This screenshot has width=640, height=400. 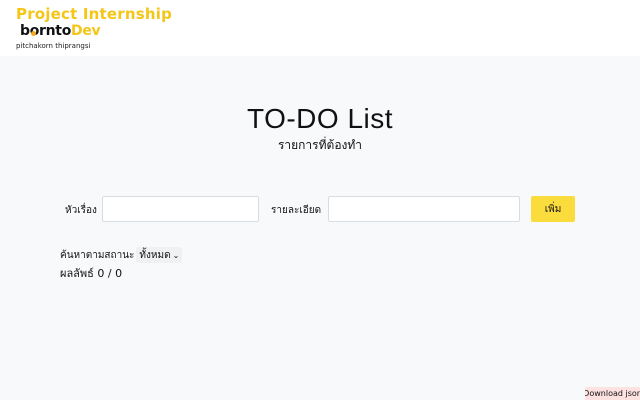 I want to click on status-select-value: ทั้งหมด, so click(x=155, y=255).